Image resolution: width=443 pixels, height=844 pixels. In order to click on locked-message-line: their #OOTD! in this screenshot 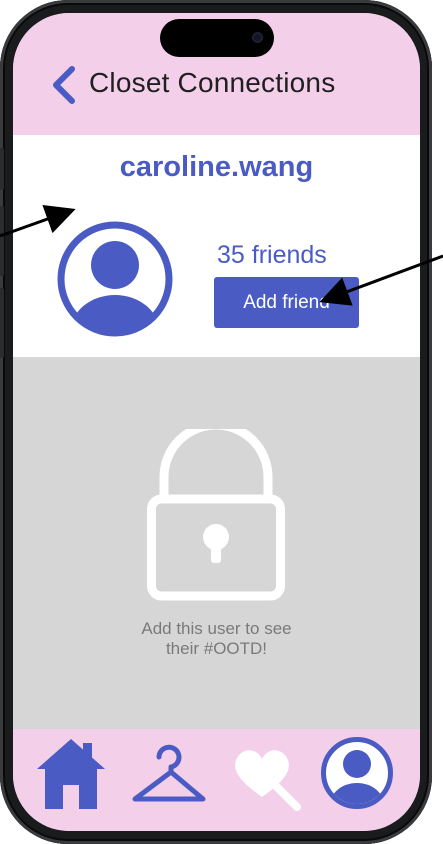, I will do `click(216, 648)`.